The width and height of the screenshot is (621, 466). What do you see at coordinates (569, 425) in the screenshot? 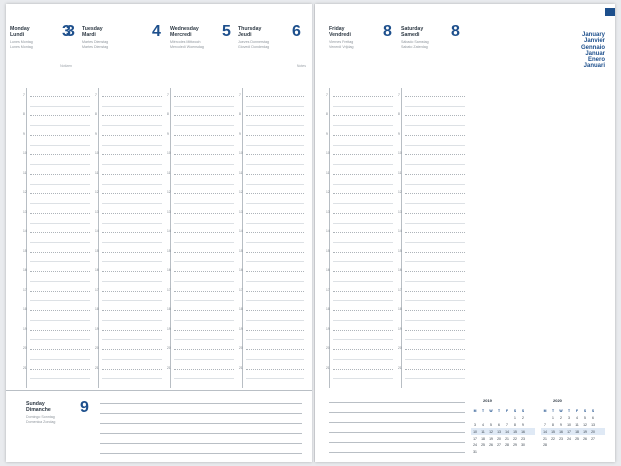
I see `calendar-day: 10` at bounding box center [569, 425].